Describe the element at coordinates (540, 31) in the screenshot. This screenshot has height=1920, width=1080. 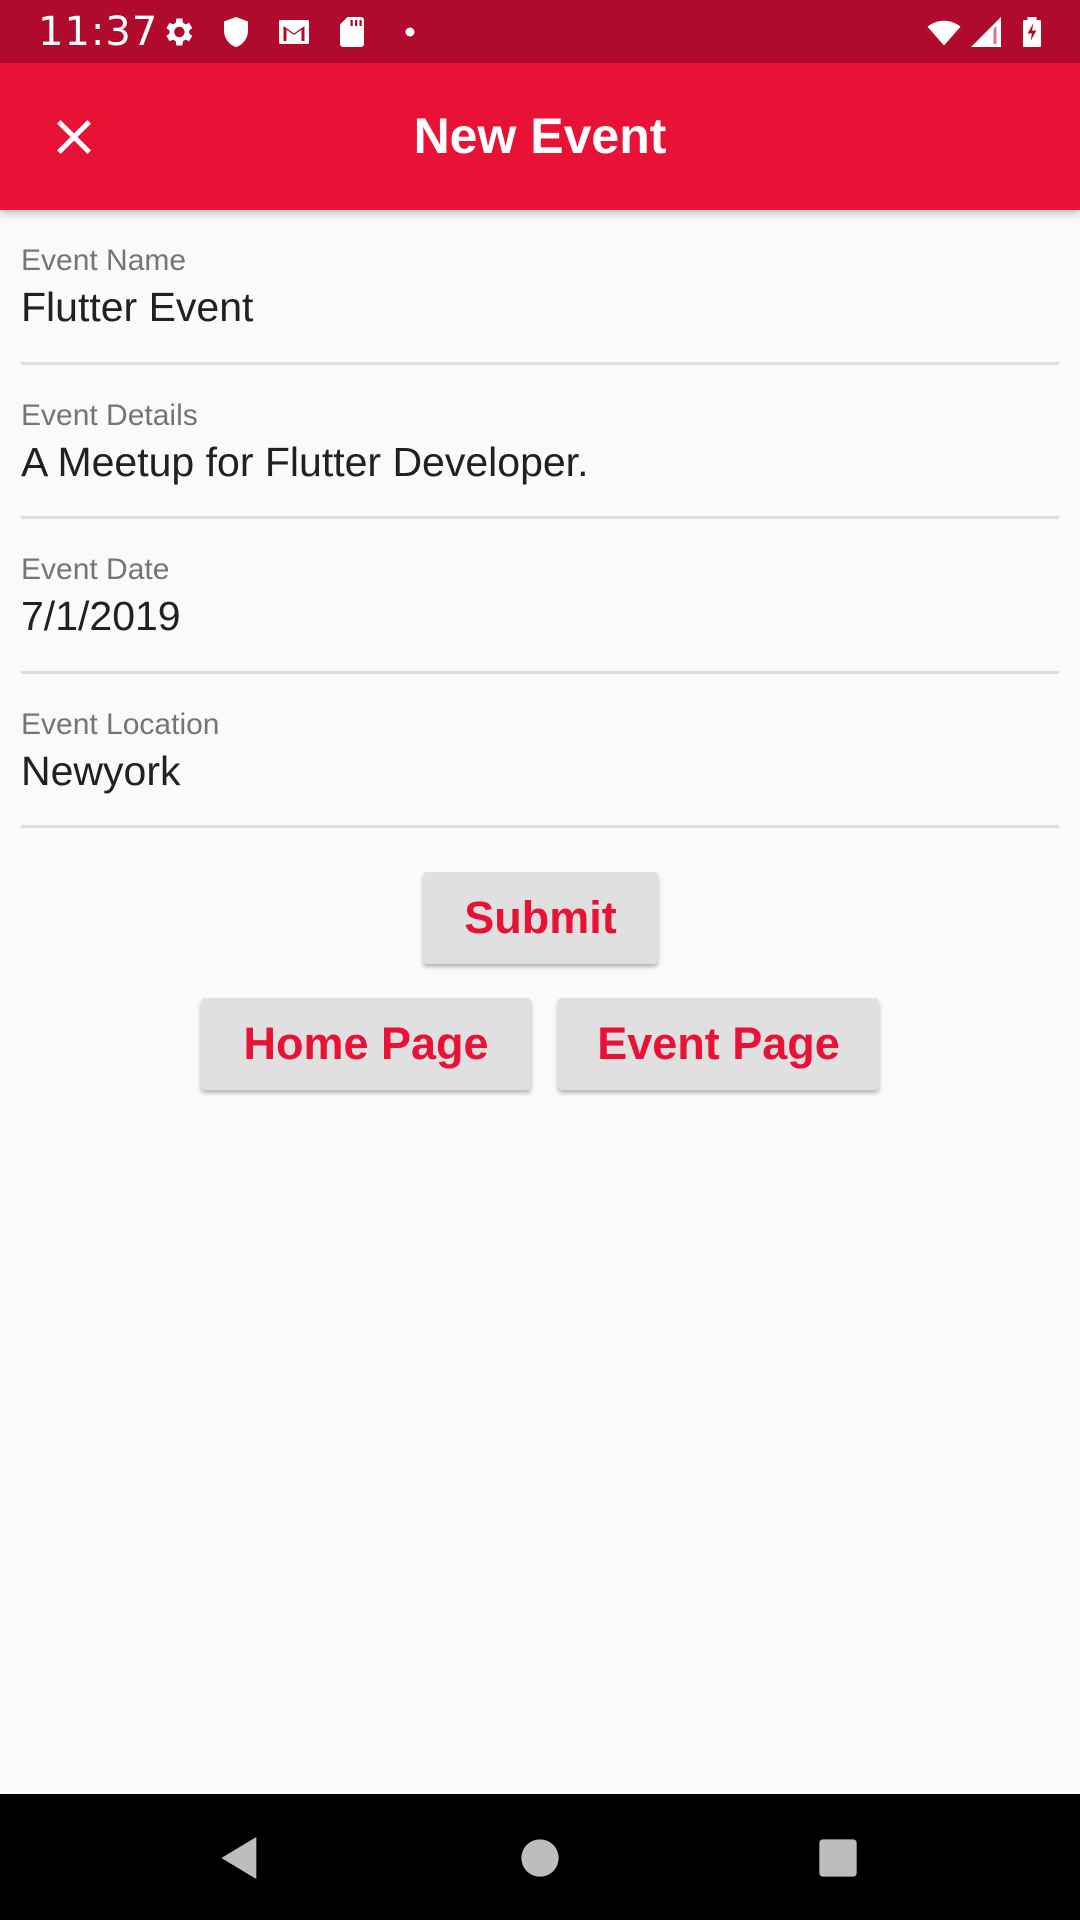
I see `status-bar: 11:37` at that location.